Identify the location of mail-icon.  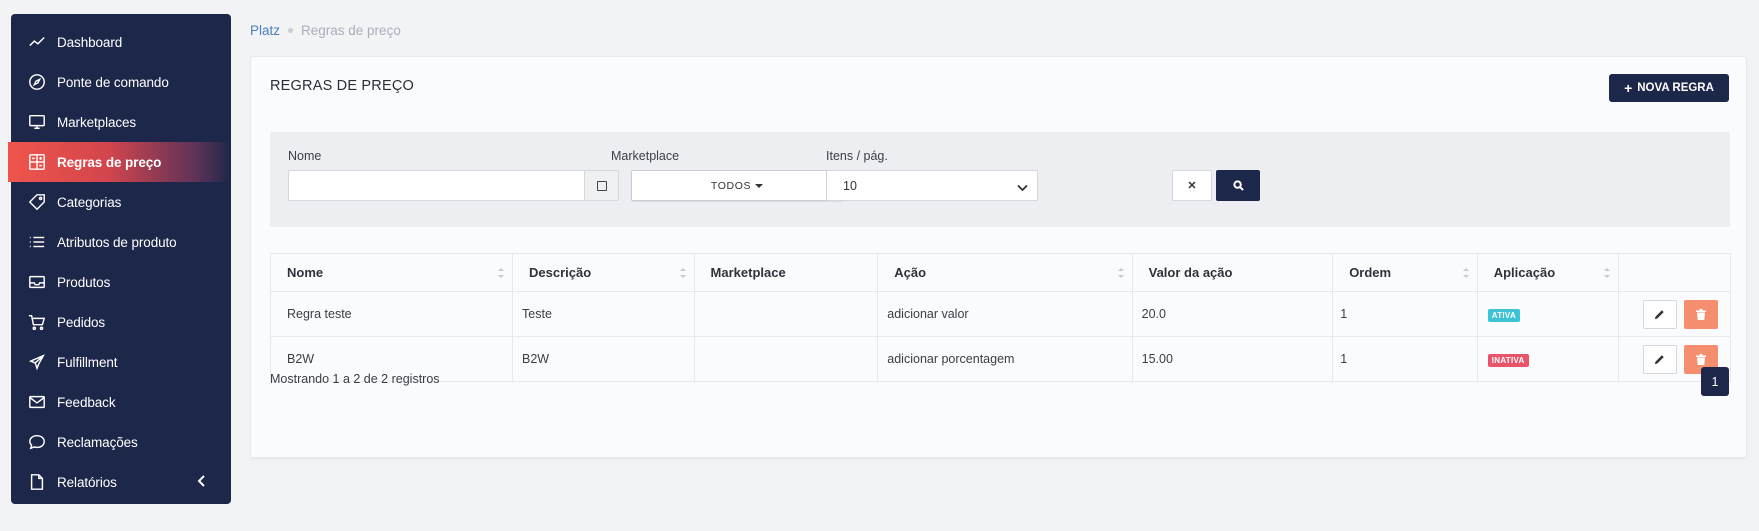
(37, 402).